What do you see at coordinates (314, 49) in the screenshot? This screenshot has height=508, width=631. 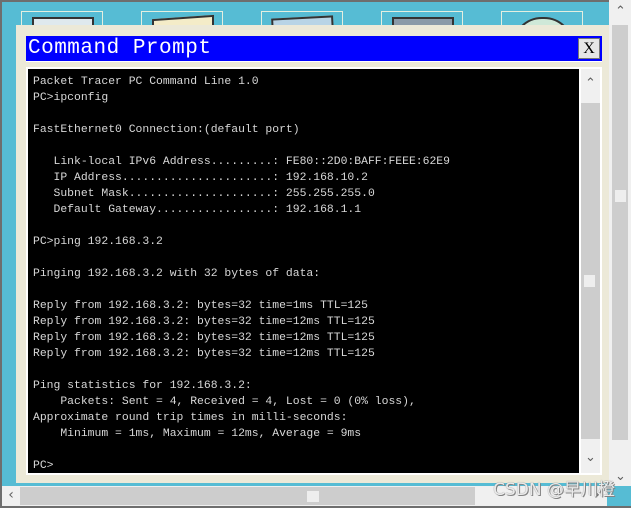 I see `title-bar: Command Prompt X` at bounding box center [314, 49].